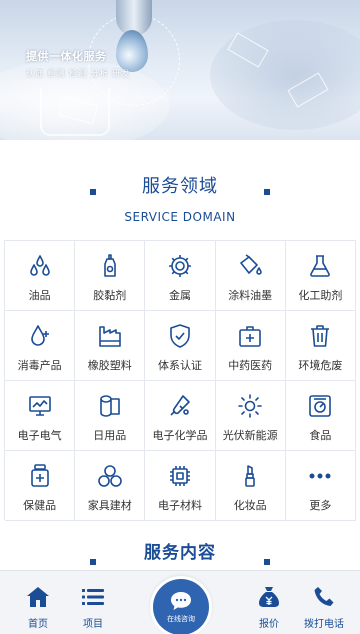  What do you see at coordinates (320, 476) in the screenshot?
I see `more-dots-icon` at bounding box center [320, 476].